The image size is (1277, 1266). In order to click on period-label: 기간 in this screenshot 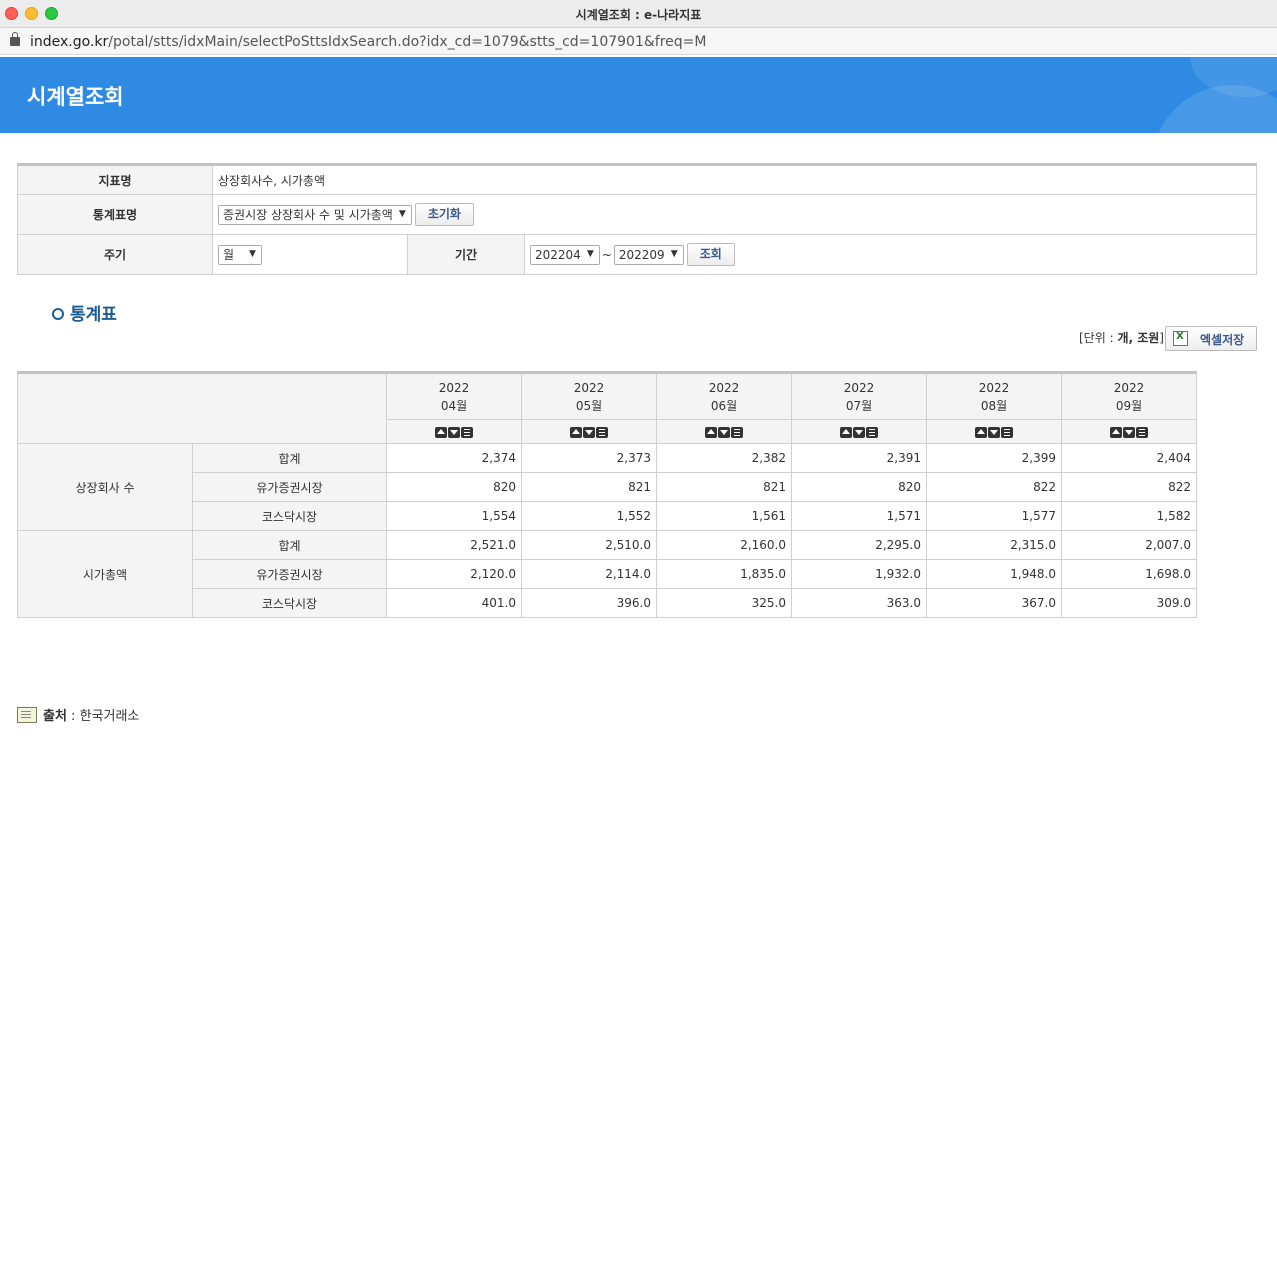, I will do `click(466, 254)`.